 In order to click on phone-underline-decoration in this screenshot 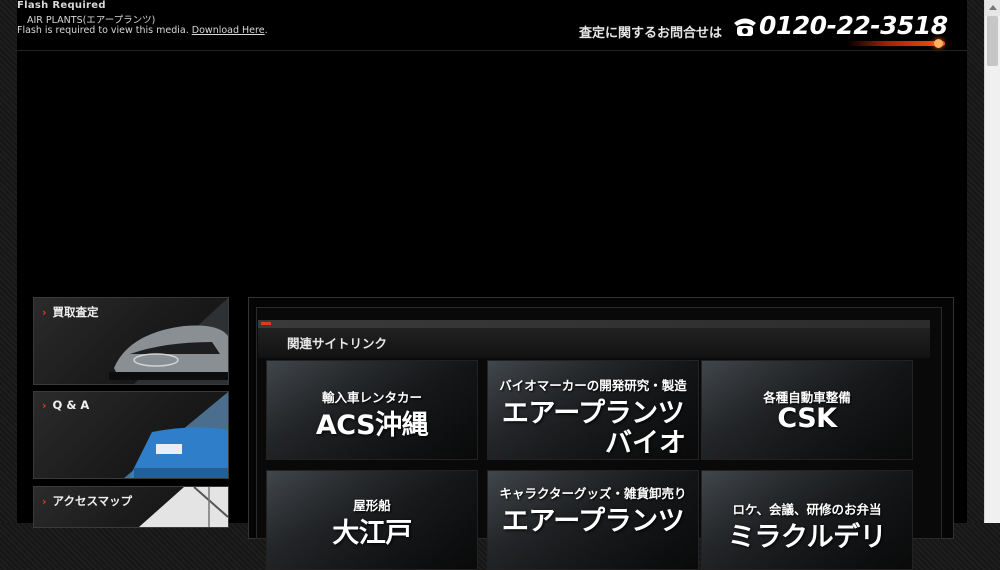, I will do `click(896, 43)`.